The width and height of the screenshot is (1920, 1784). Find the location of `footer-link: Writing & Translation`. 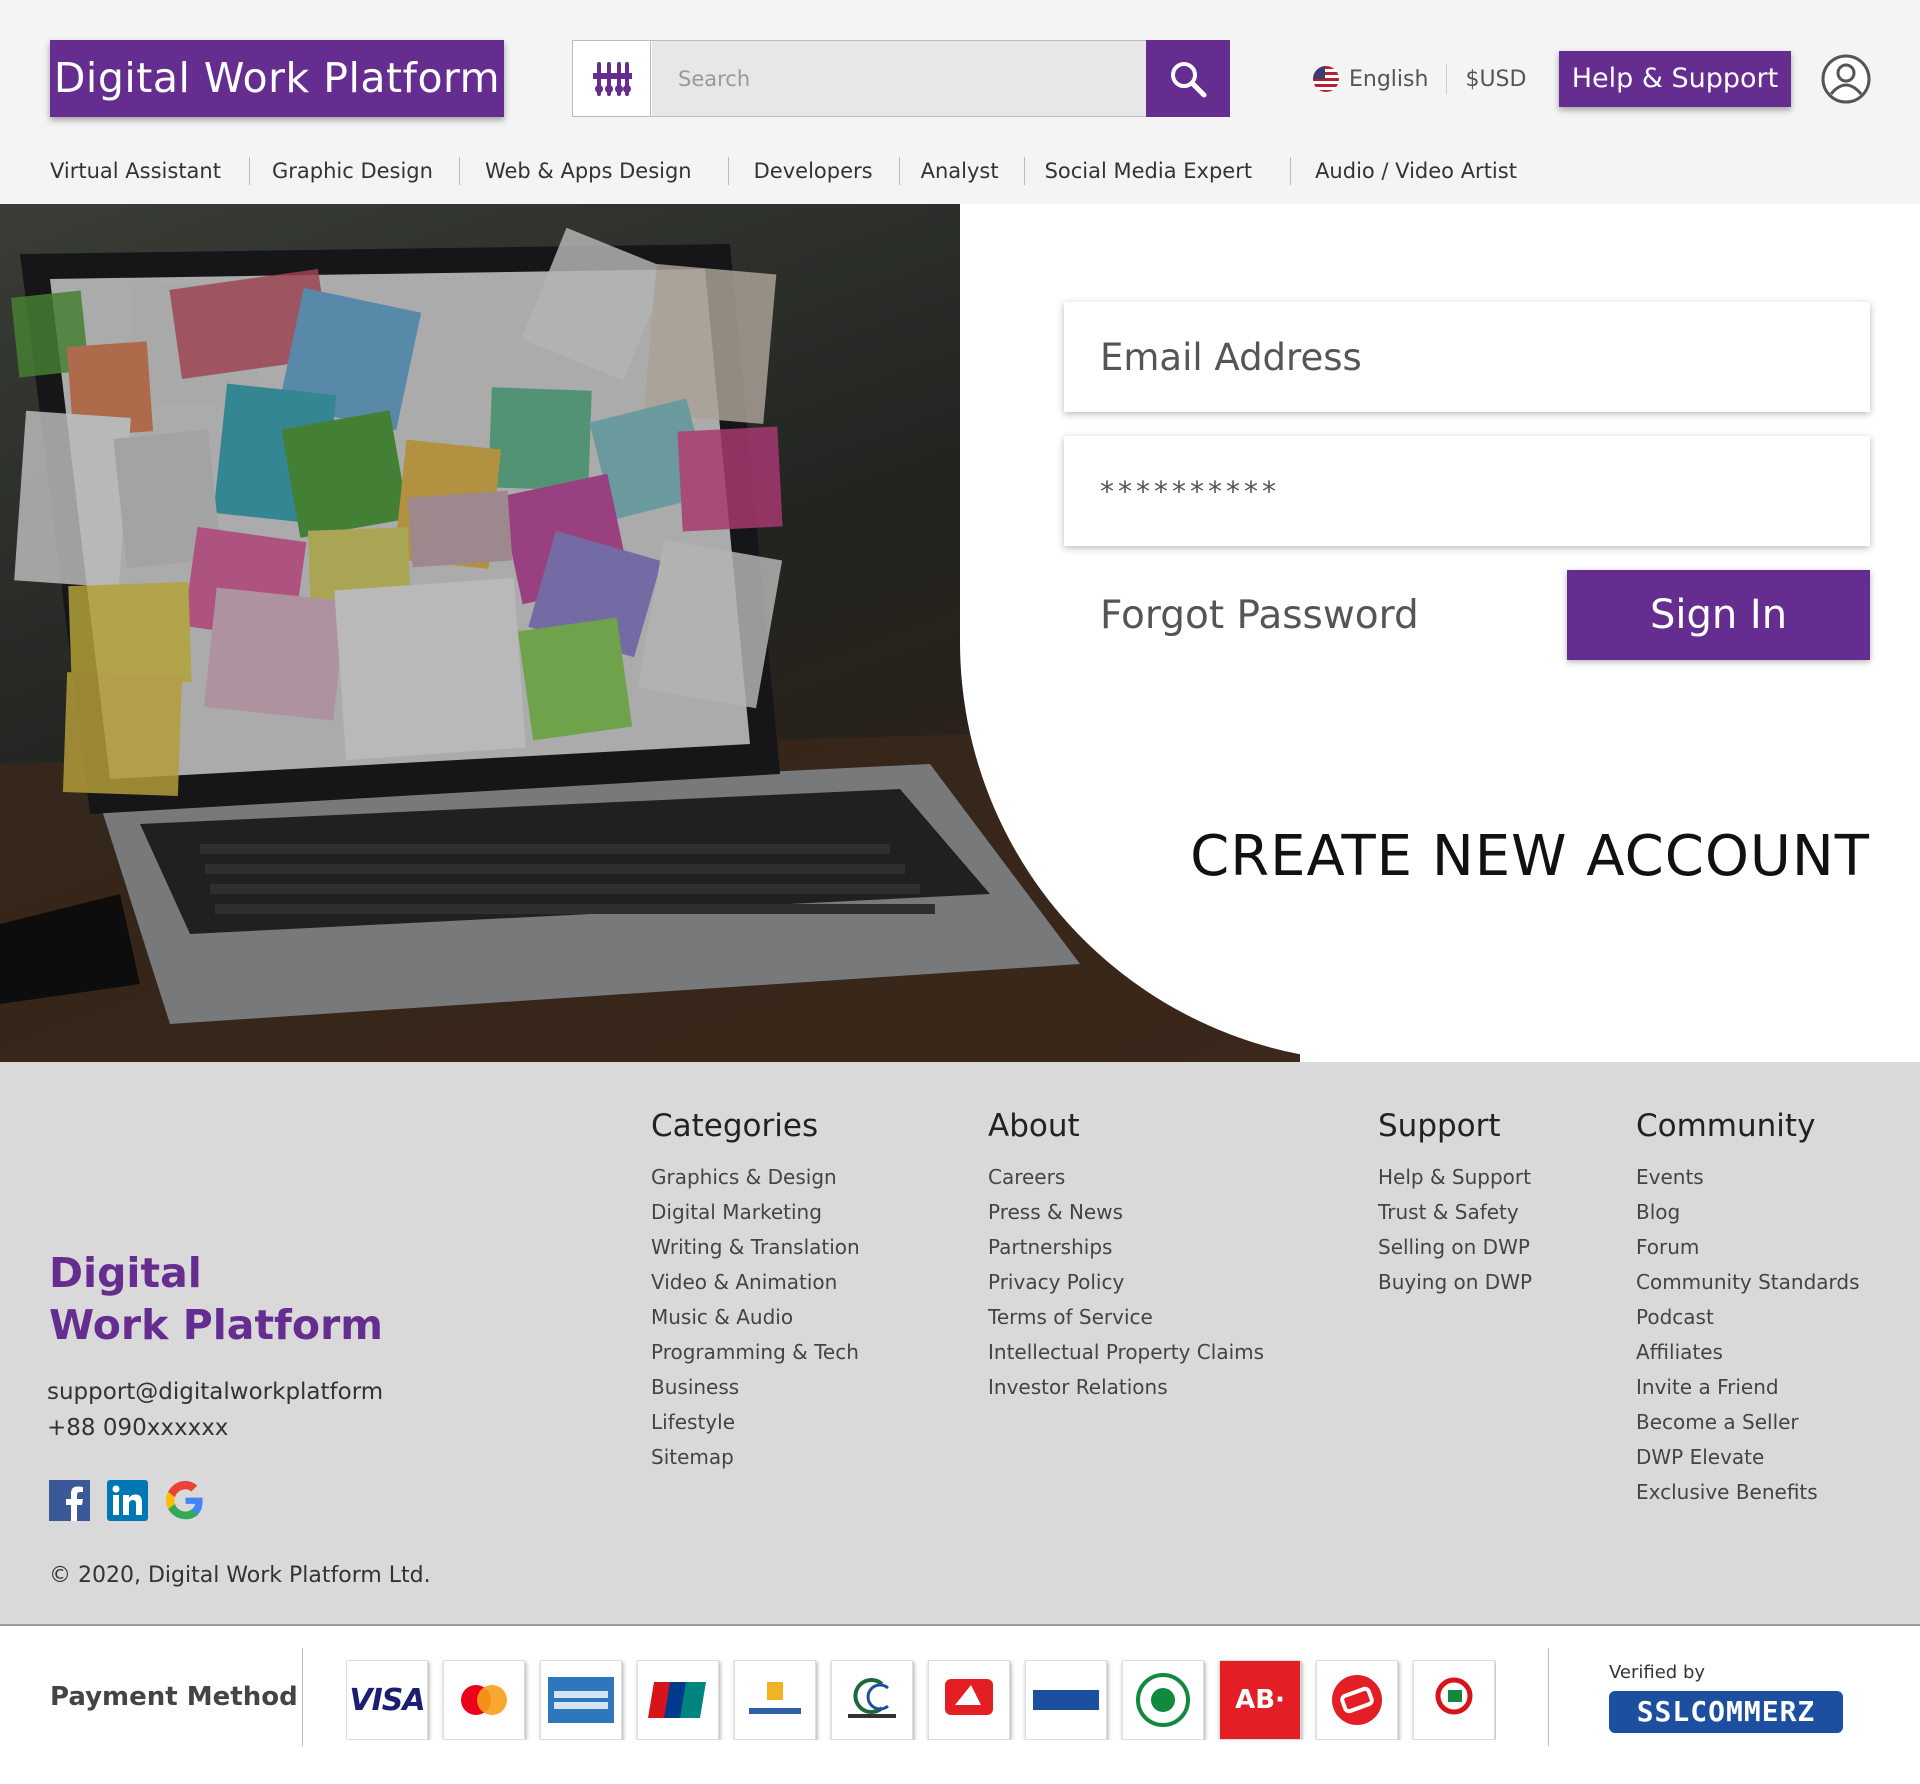

footer-link: Writing & Translation is located at coordinates (755, 1247).